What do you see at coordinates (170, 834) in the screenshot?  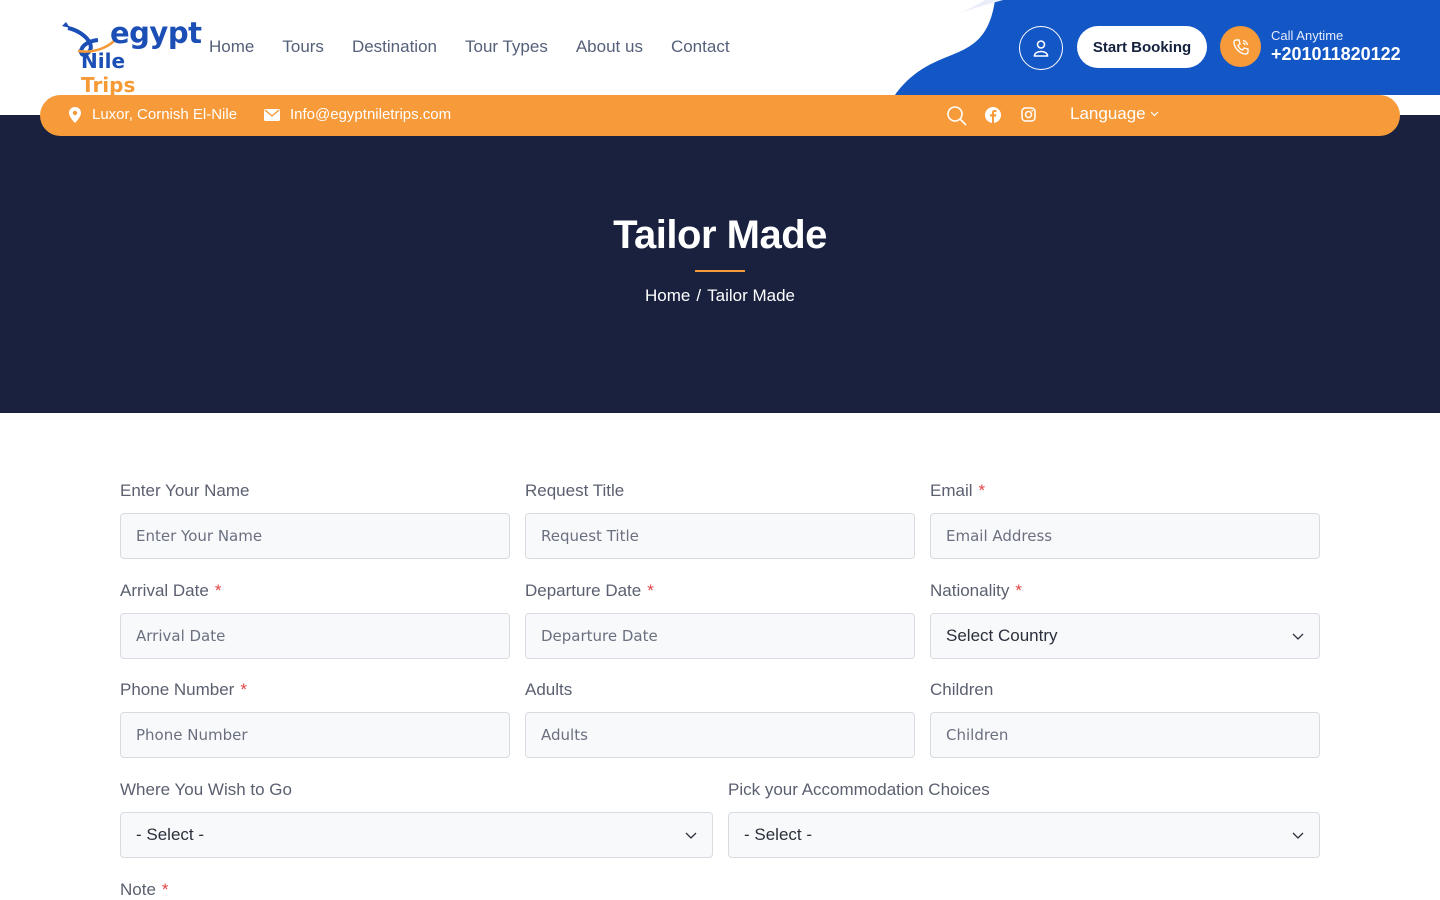 I see `destination-value: - Select -` at bounding box center [170, 834].